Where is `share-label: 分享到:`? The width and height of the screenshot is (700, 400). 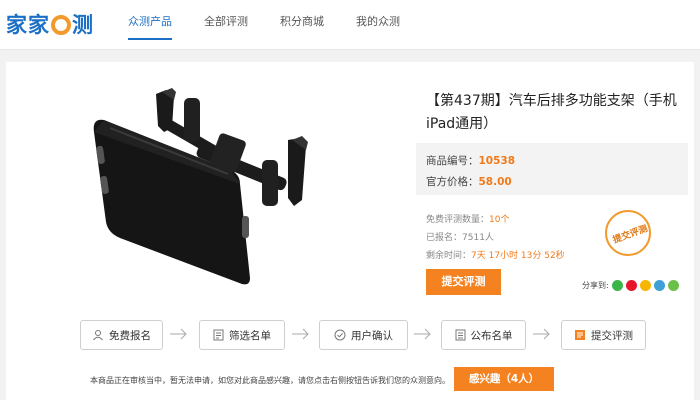 share-label: 分享到: is located at coordinates (595, 285).